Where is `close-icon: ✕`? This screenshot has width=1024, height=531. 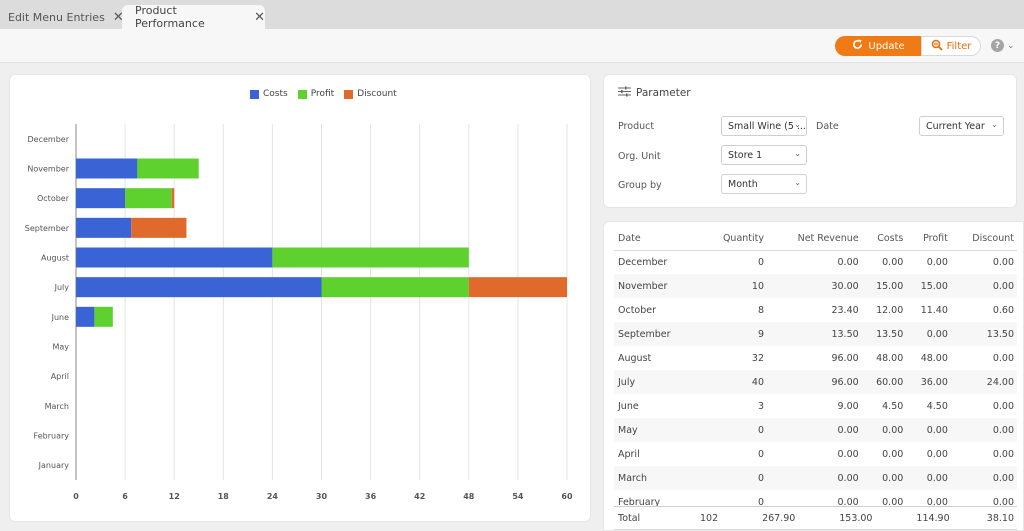
close-icon: ✕ is located at coordinates (259, 17).